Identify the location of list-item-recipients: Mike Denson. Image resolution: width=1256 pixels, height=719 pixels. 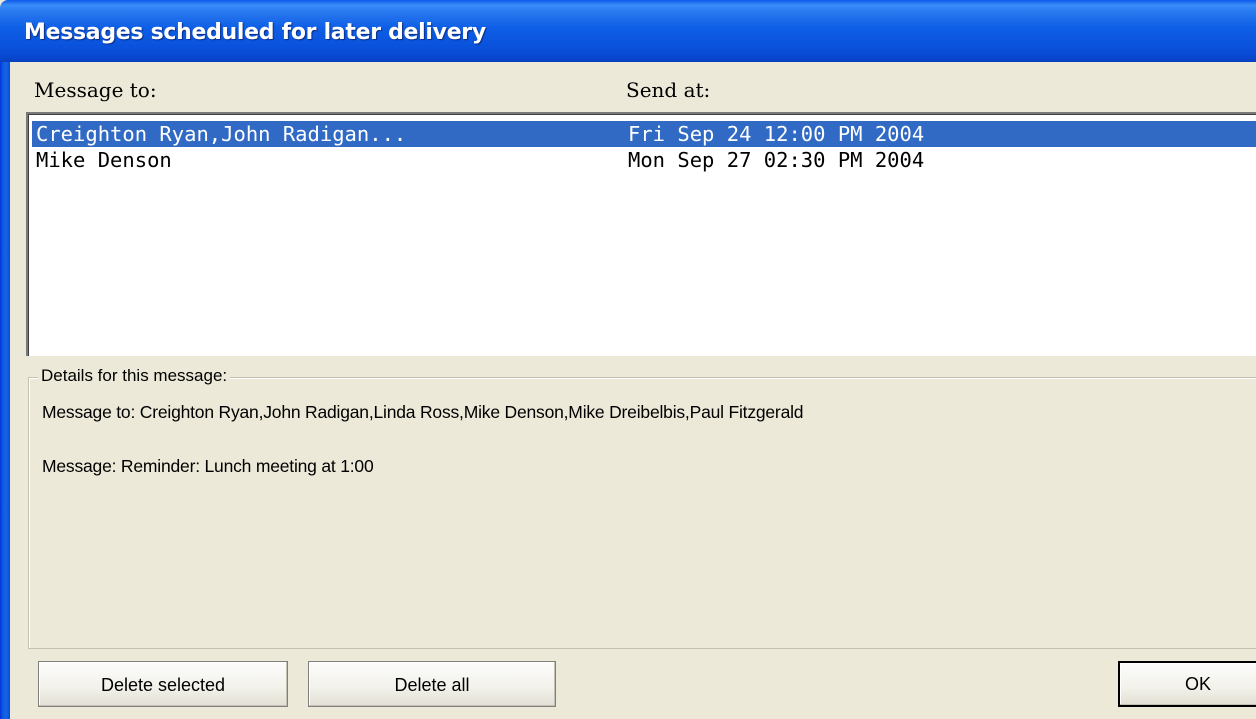
(104, 160).